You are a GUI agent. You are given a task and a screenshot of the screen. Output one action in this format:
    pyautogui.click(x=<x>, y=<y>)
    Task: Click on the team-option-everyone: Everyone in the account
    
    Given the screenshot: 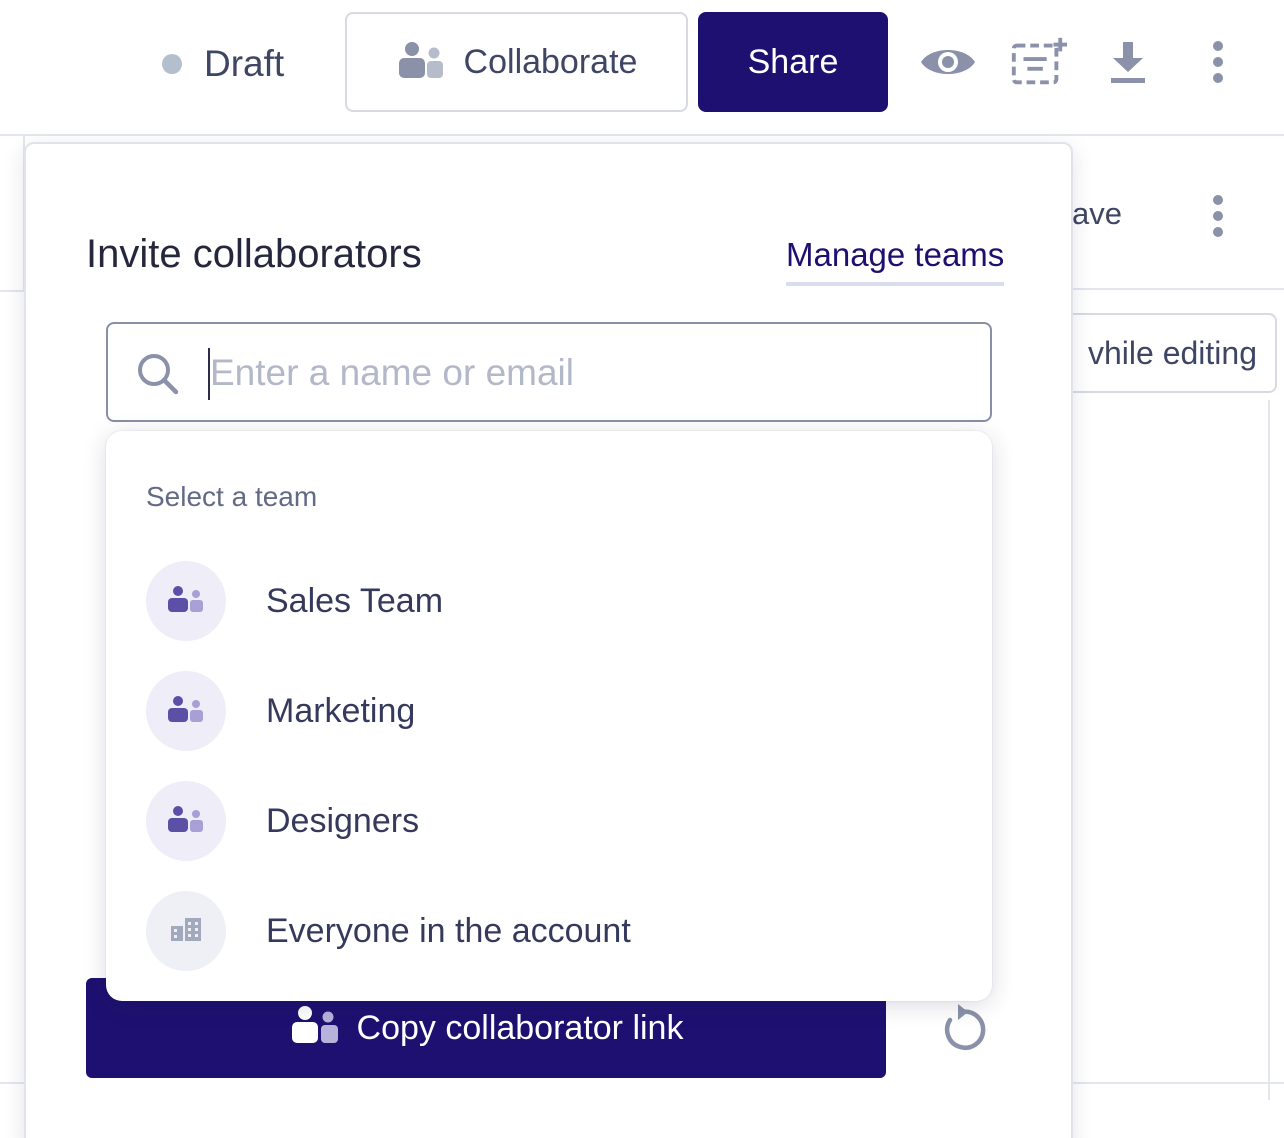 What is the action you would take?
    pyautogui.click(x=549, y=931)
    